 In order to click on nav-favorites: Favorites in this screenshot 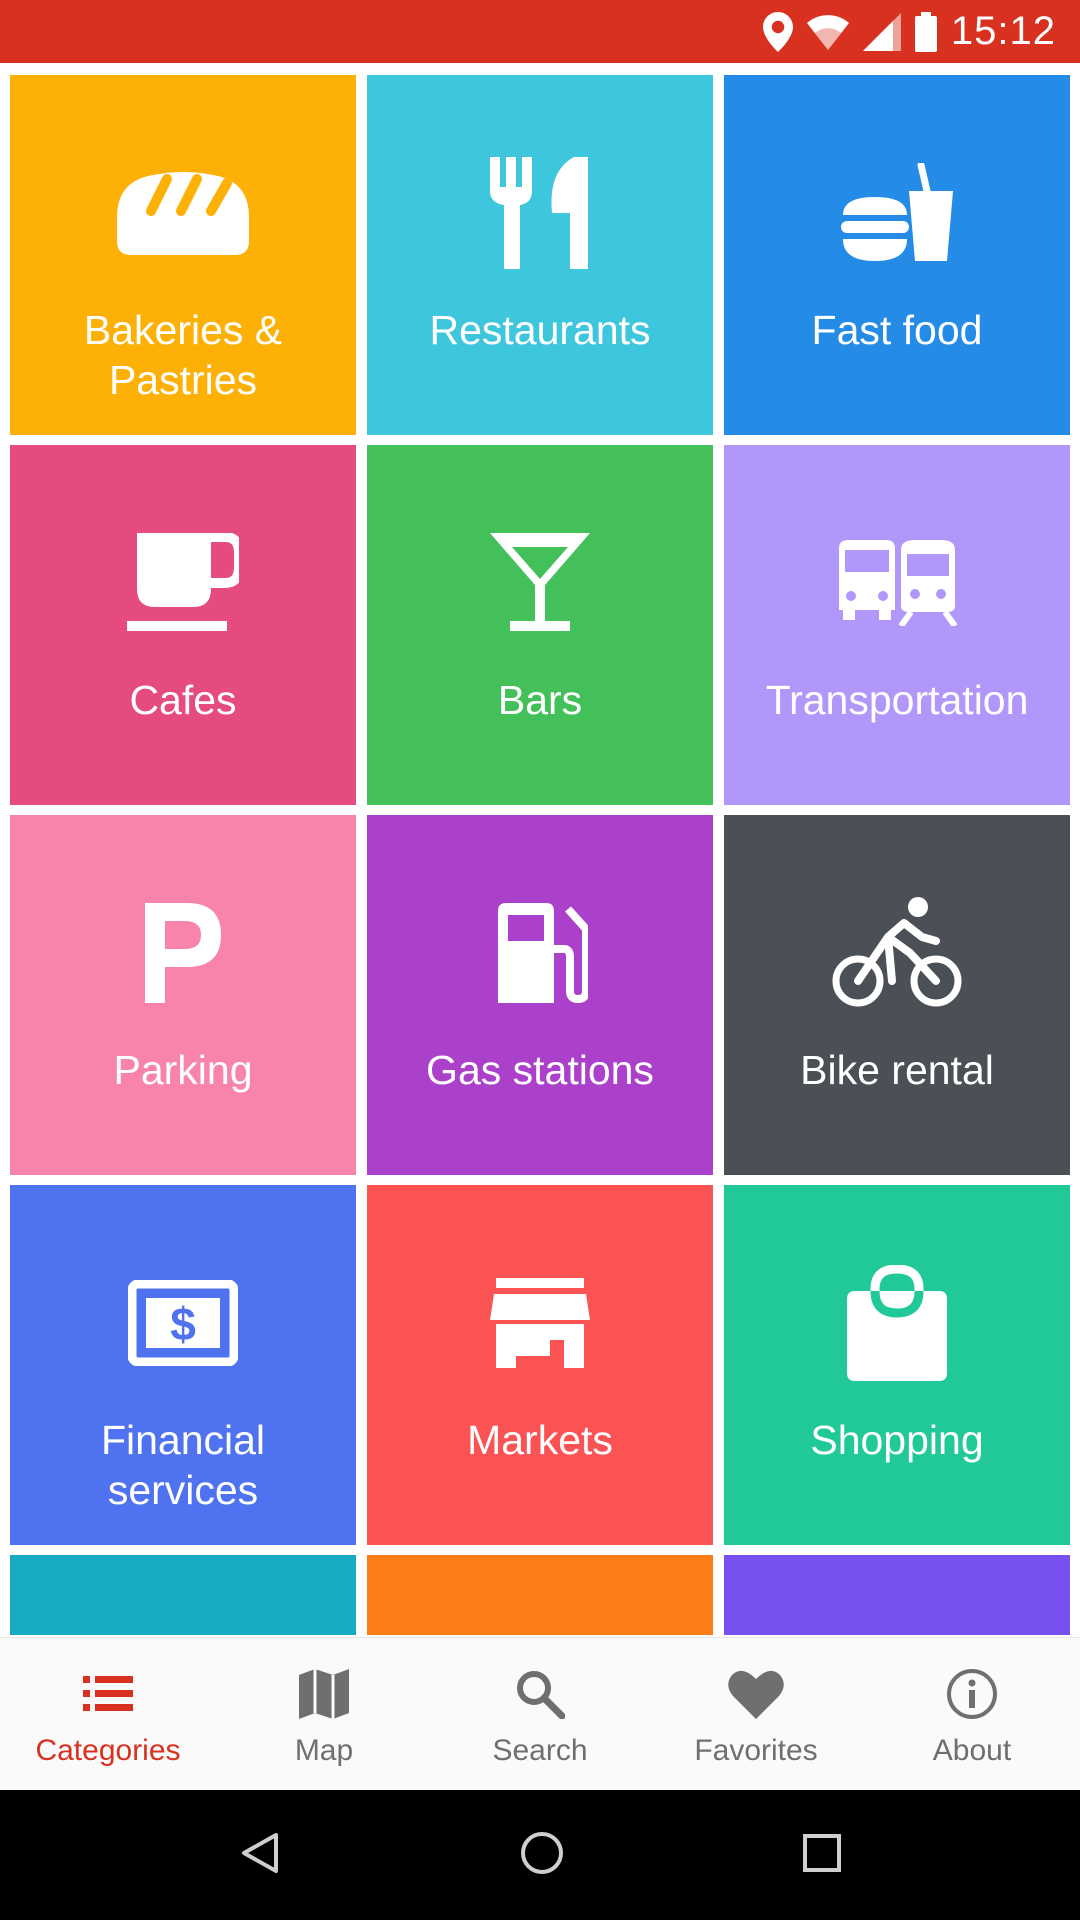, I will do `click(756, 1714)`.